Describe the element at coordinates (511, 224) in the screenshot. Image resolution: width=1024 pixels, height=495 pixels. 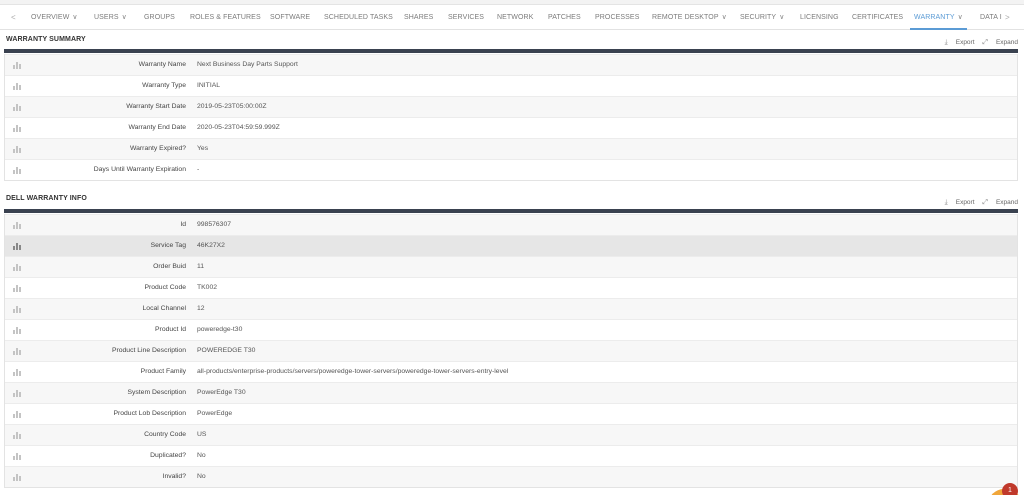
I see `table-row: Id 998576307` at that location.